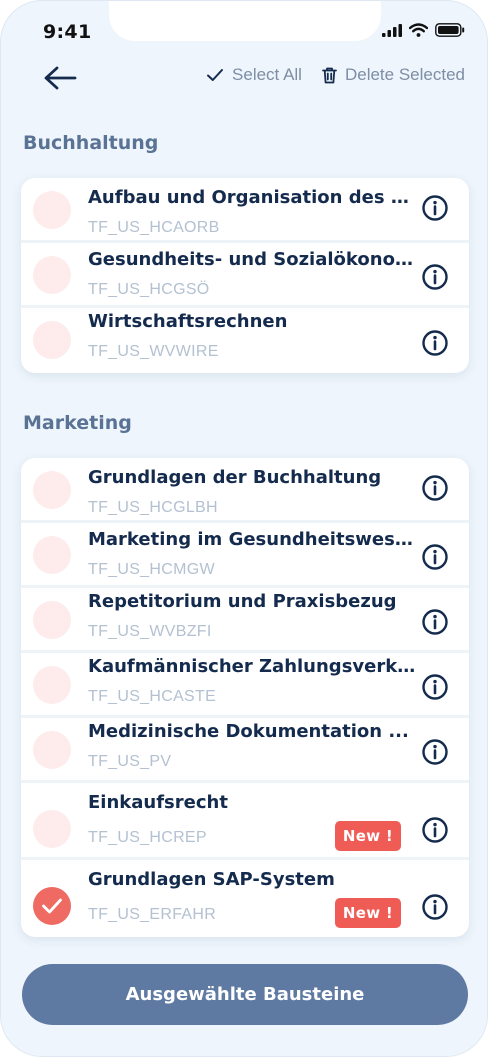 This screenshot has width=488, height=1057. I want to click on course-code: TF_US_WVWIRE, so click(153, 351).